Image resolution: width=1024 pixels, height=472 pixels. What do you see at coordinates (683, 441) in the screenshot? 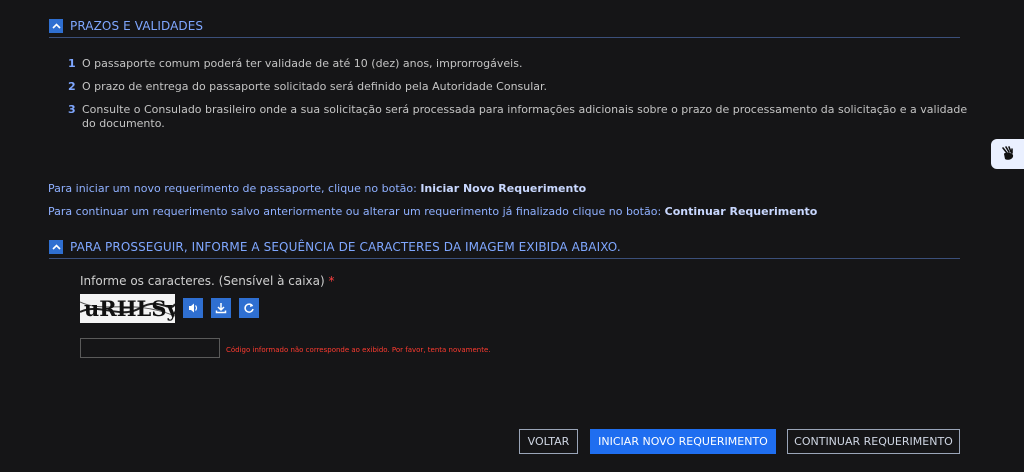
I see `iniciar-novo-requerimento-button: INICIAR NOVO REQUERIMENTO` at bounding box center [683, 441].